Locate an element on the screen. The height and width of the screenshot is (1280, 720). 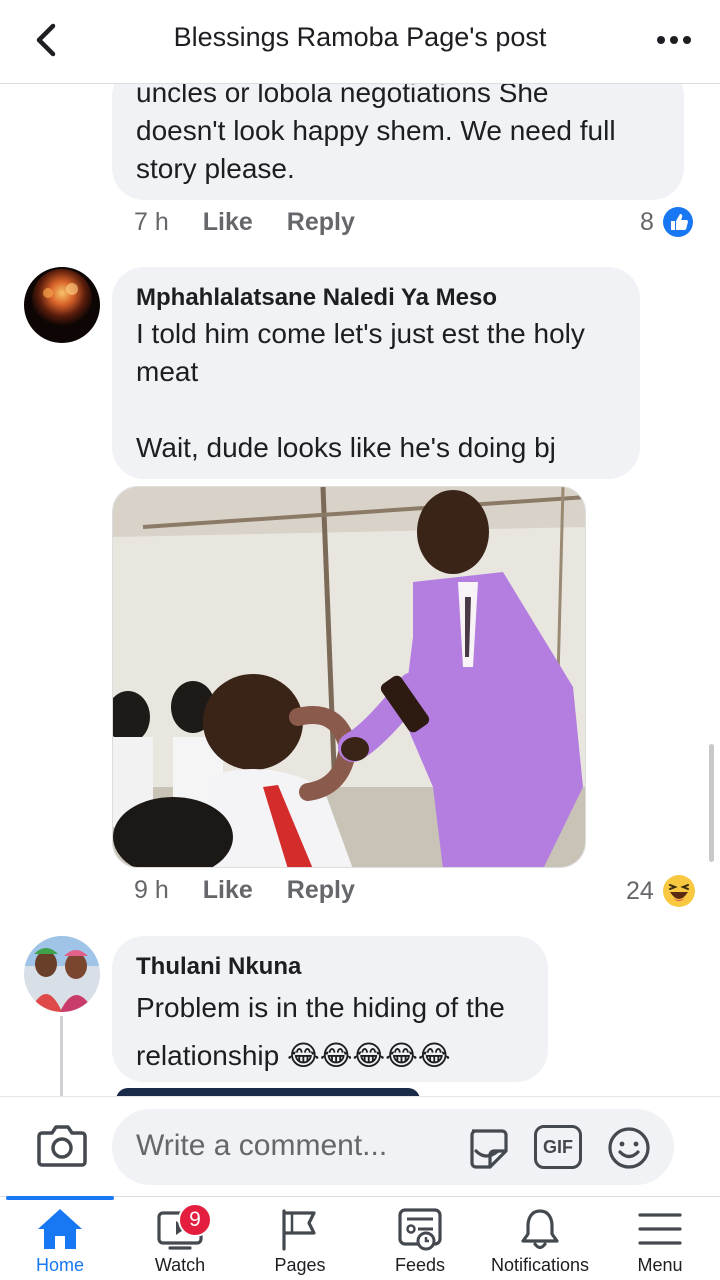
gif-button: GIF is located at coordinates (558, 1147).